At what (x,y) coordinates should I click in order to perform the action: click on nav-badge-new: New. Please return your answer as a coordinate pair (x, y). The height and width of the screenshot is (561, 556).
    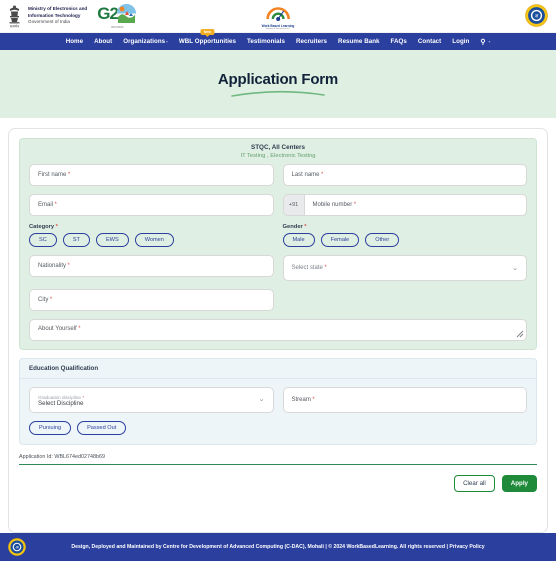
    Looking at the image, I should click on (207, 32).